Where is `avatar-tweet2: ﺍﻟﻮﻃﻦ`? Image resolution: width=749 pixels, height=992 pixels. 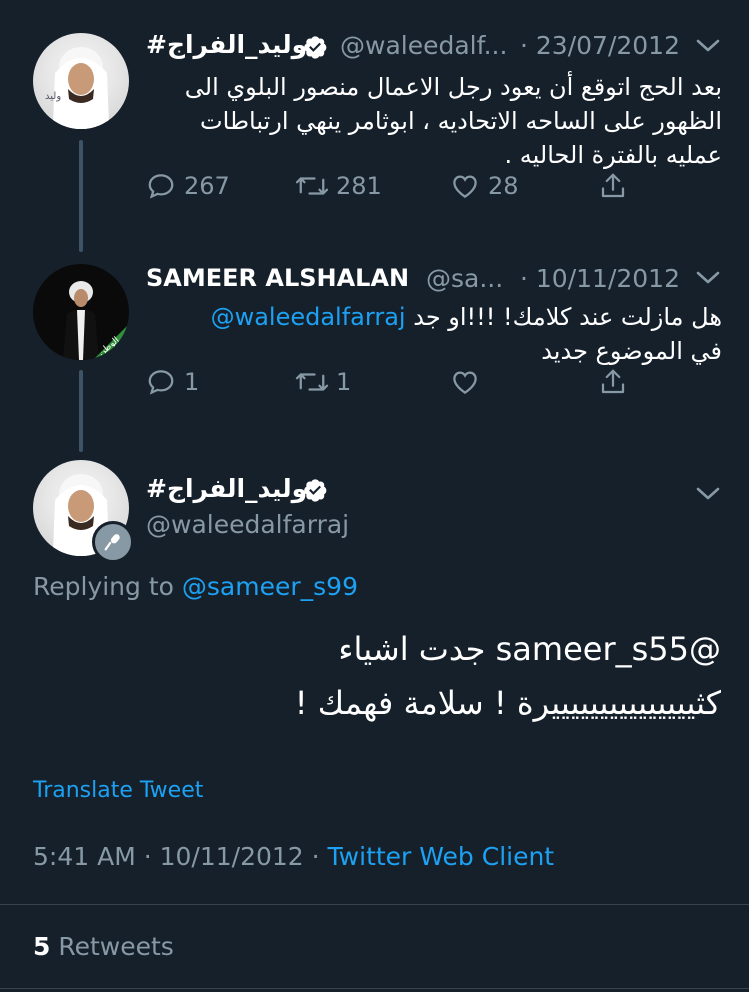 avatar-tweet2: ﺍﻟﻮﻃﻦ is located at coordinates (81, 312).